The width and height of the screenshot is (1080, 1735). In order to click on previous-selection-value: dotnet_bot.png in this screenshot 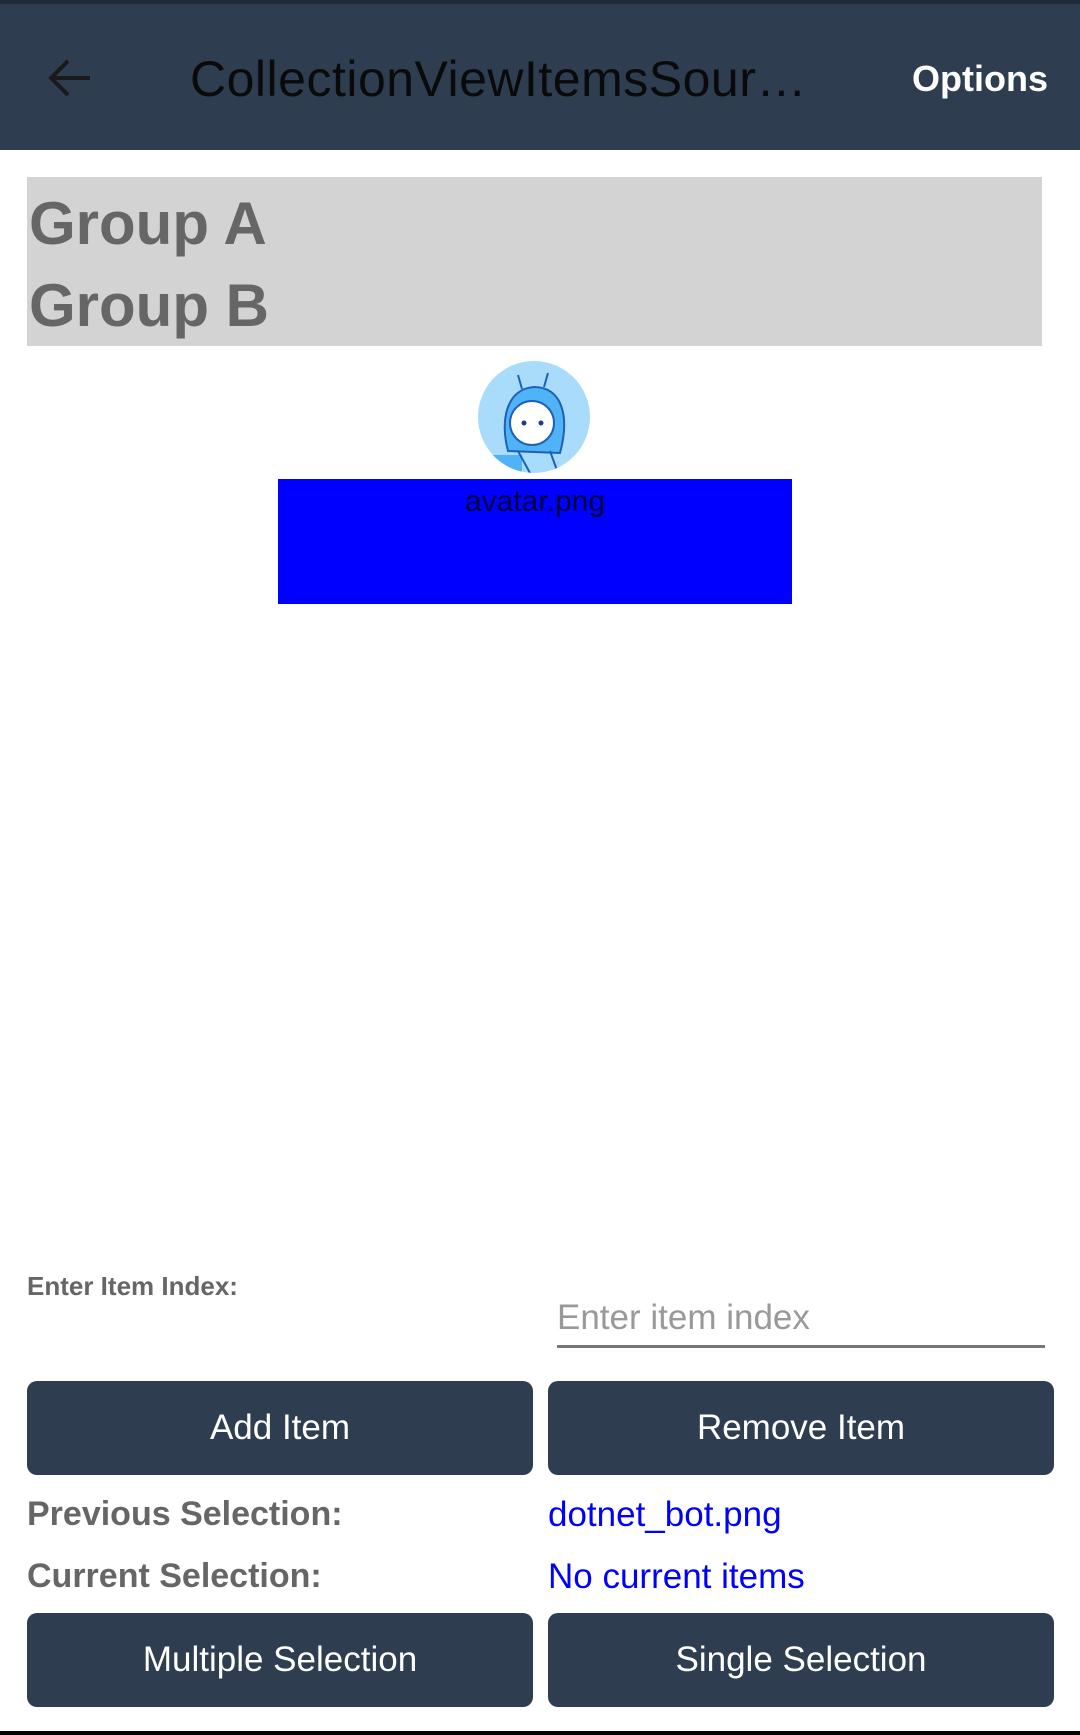, I will do `click(665, 1514)`.